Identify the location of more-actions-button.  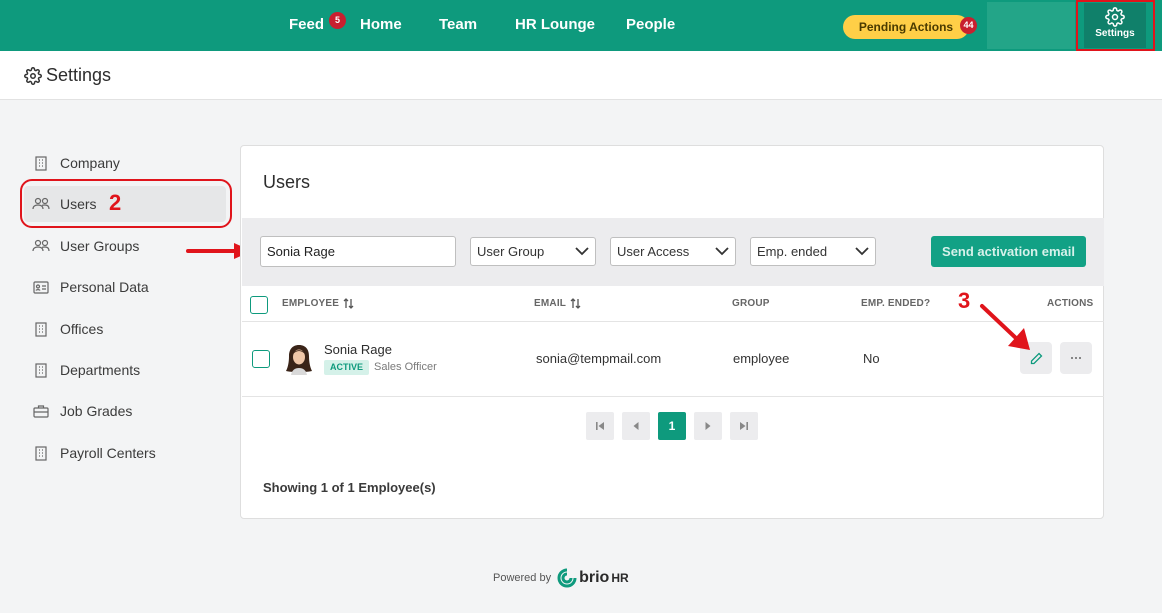
(1076, 358).